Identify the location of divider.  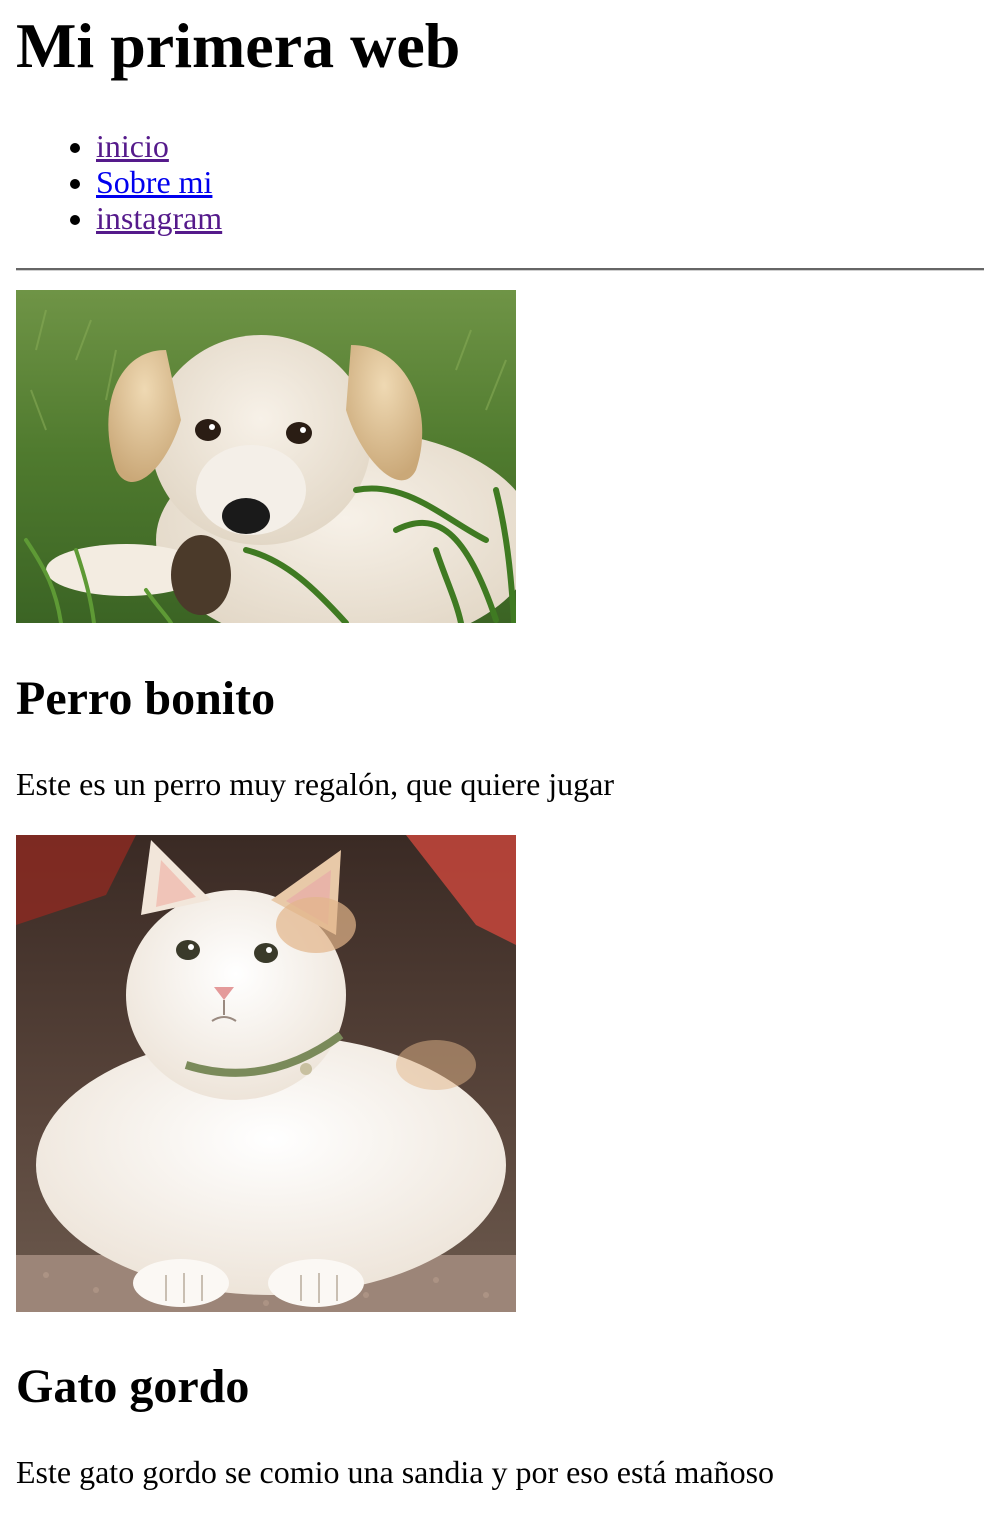
(500, 269).